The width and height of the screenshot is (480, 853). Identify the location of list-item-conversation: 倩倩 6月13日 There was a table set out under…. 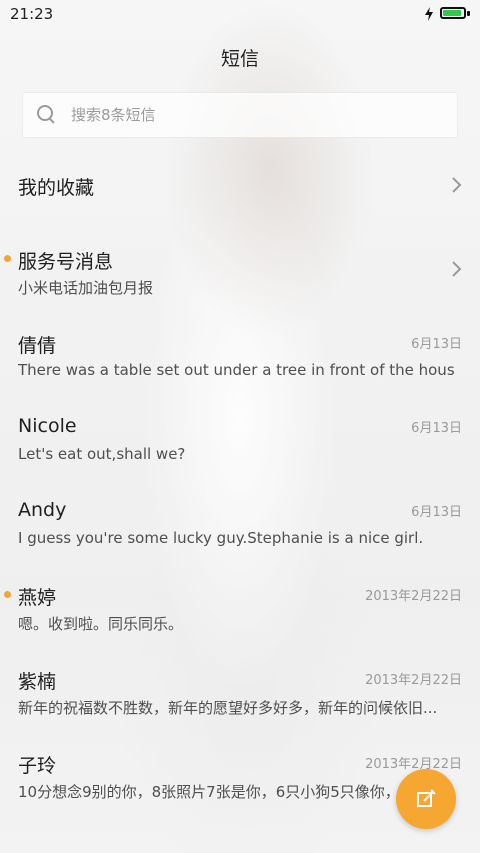
(240, 355).